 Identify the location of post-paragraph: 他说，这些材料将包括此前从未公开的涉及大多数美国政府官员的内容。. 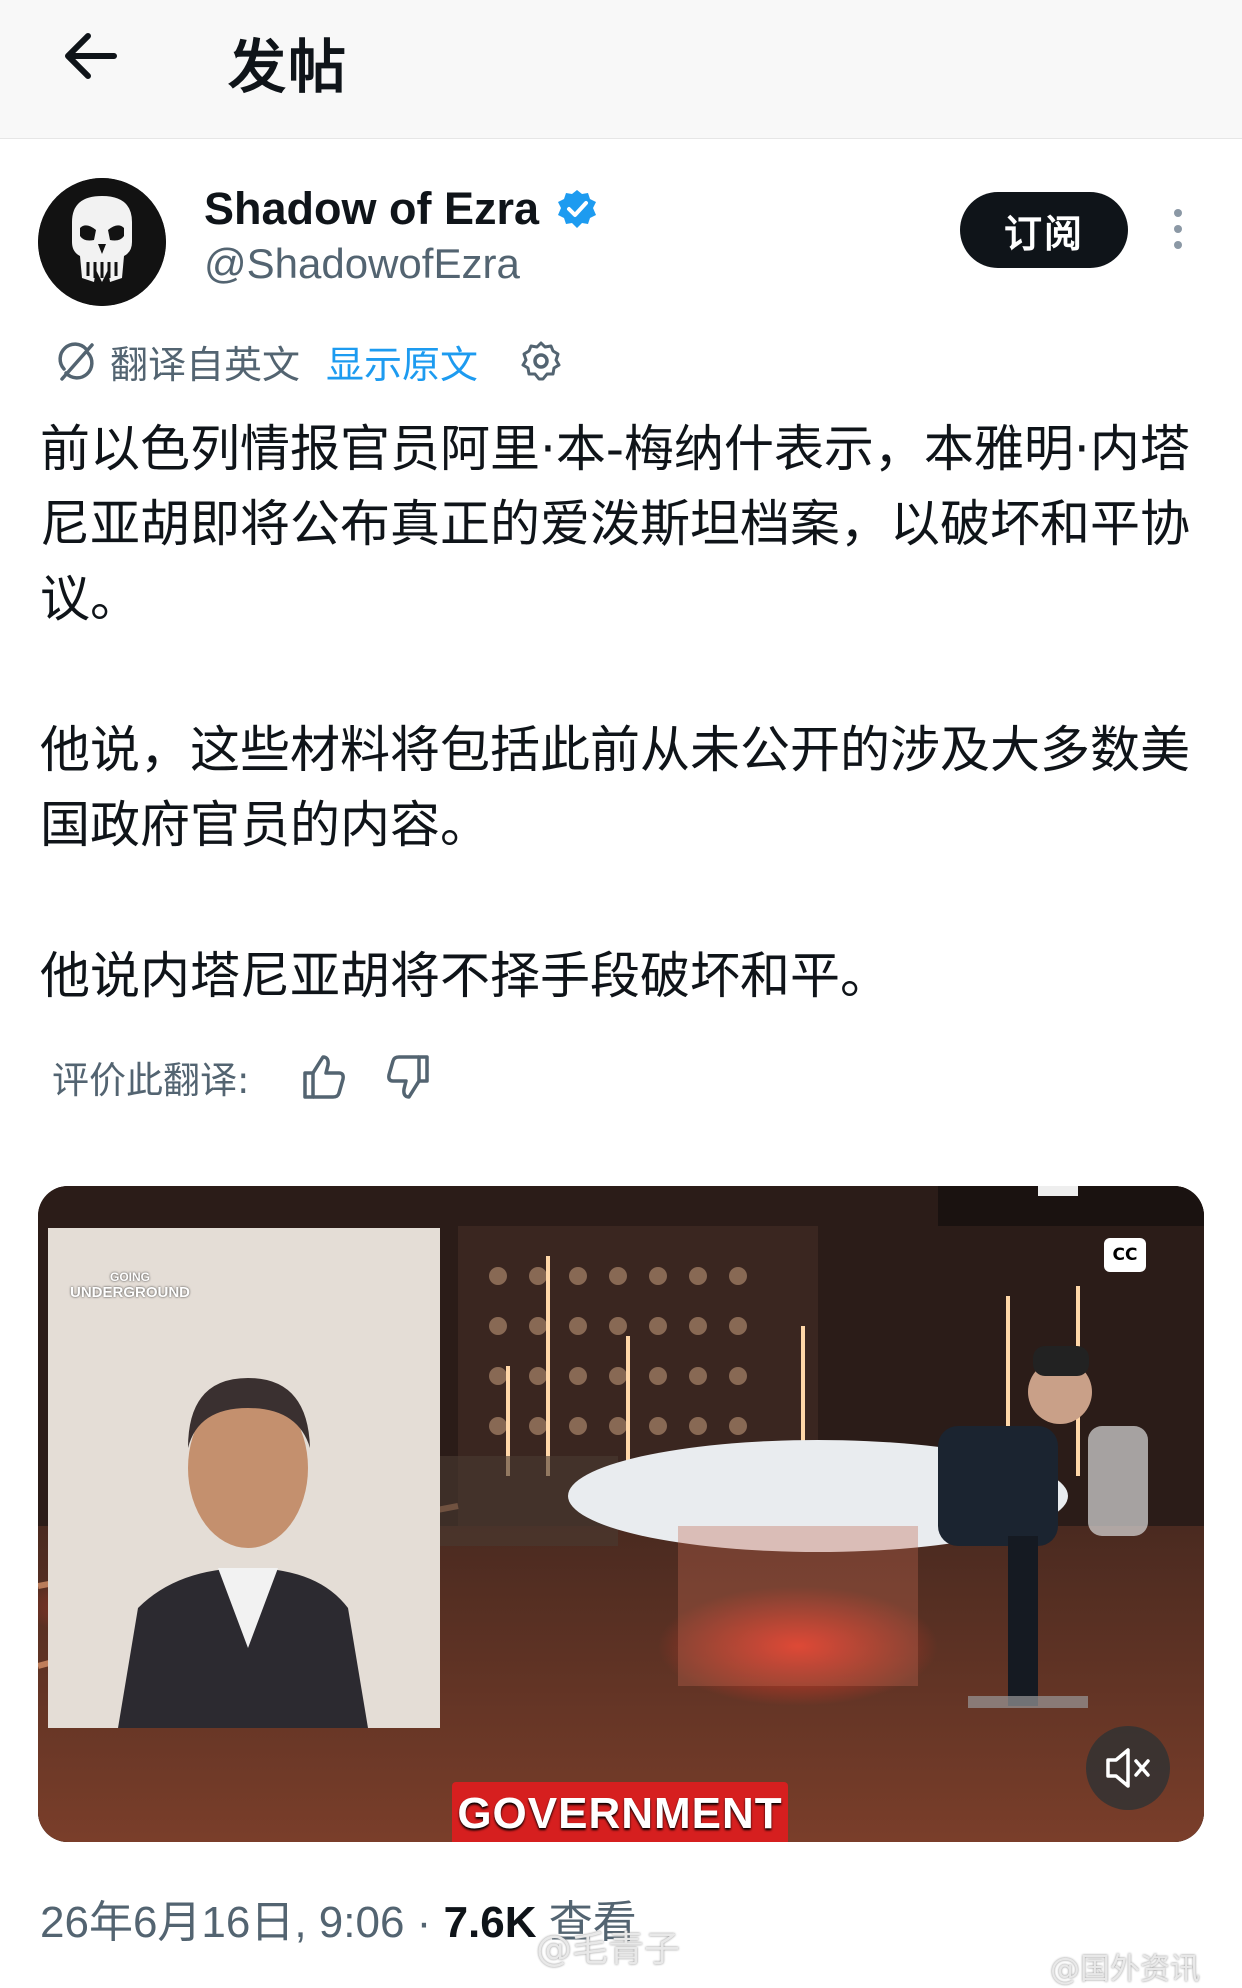
(615, 787).